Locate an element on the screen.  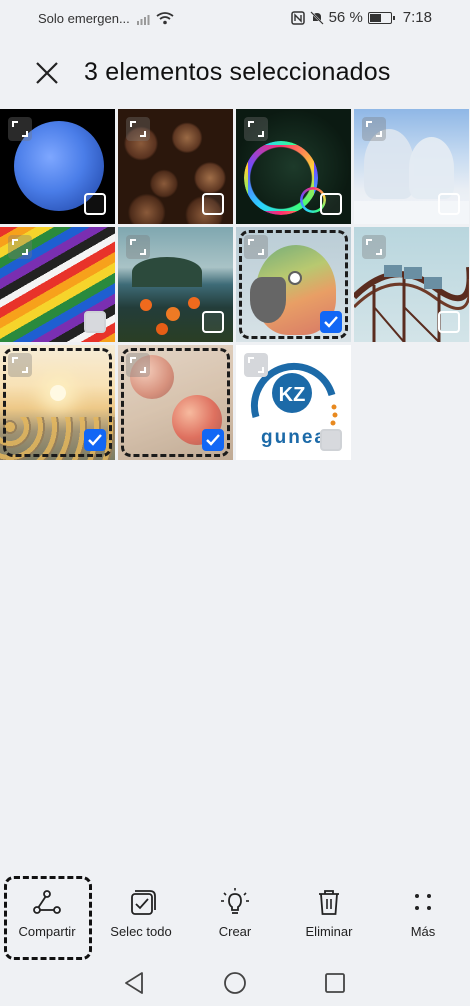
select-all-icon is located at coordinates (143, 902).